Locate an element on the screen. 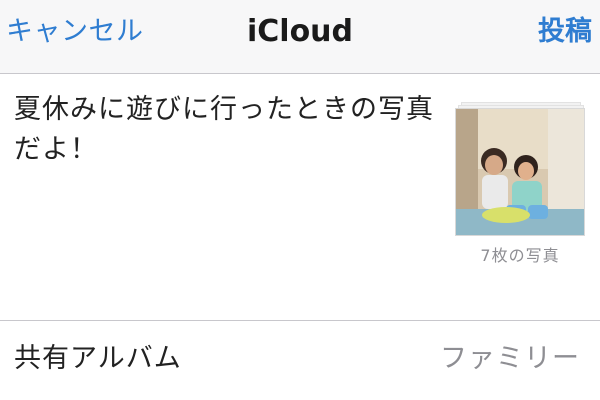  photo-thumbnail is located at coordinates (520, 172).